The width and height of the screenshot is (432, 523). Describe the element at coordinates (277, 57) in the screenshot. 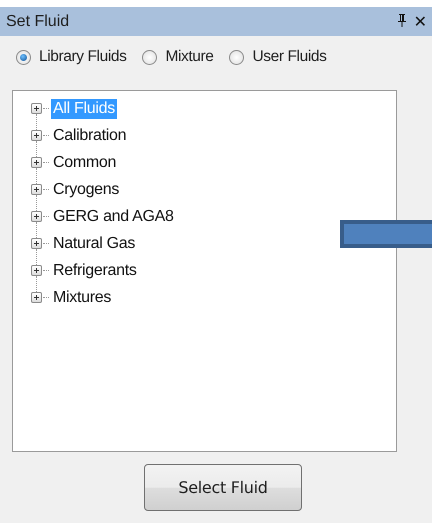

I see `radio-option: User Fluids` at that location.